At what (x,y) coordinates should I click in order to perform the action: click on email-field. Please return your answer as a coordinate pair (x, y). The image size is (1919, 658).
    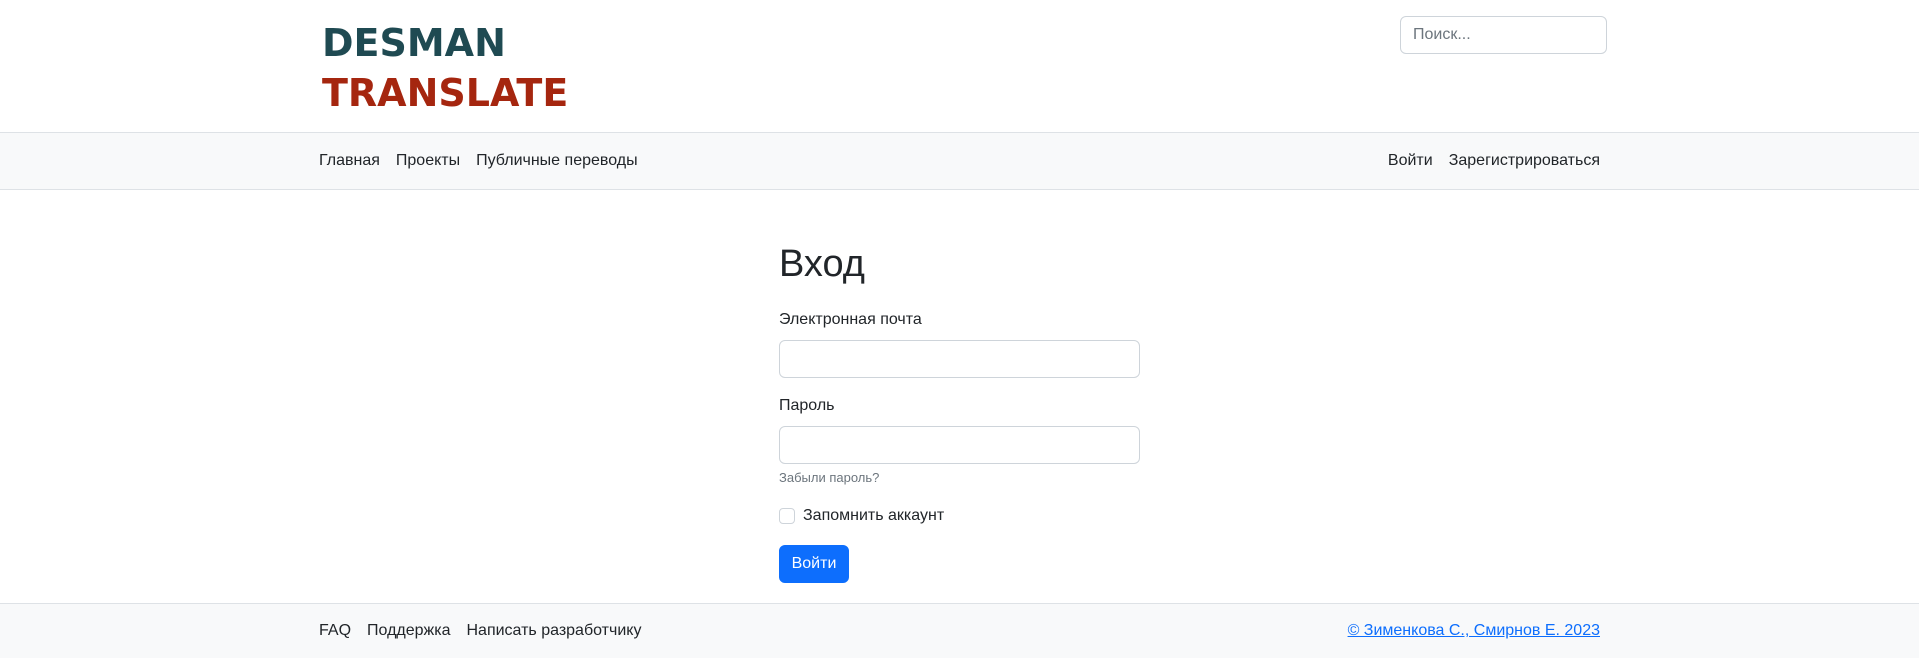
    Looking at the image, I should click on (959, 359).